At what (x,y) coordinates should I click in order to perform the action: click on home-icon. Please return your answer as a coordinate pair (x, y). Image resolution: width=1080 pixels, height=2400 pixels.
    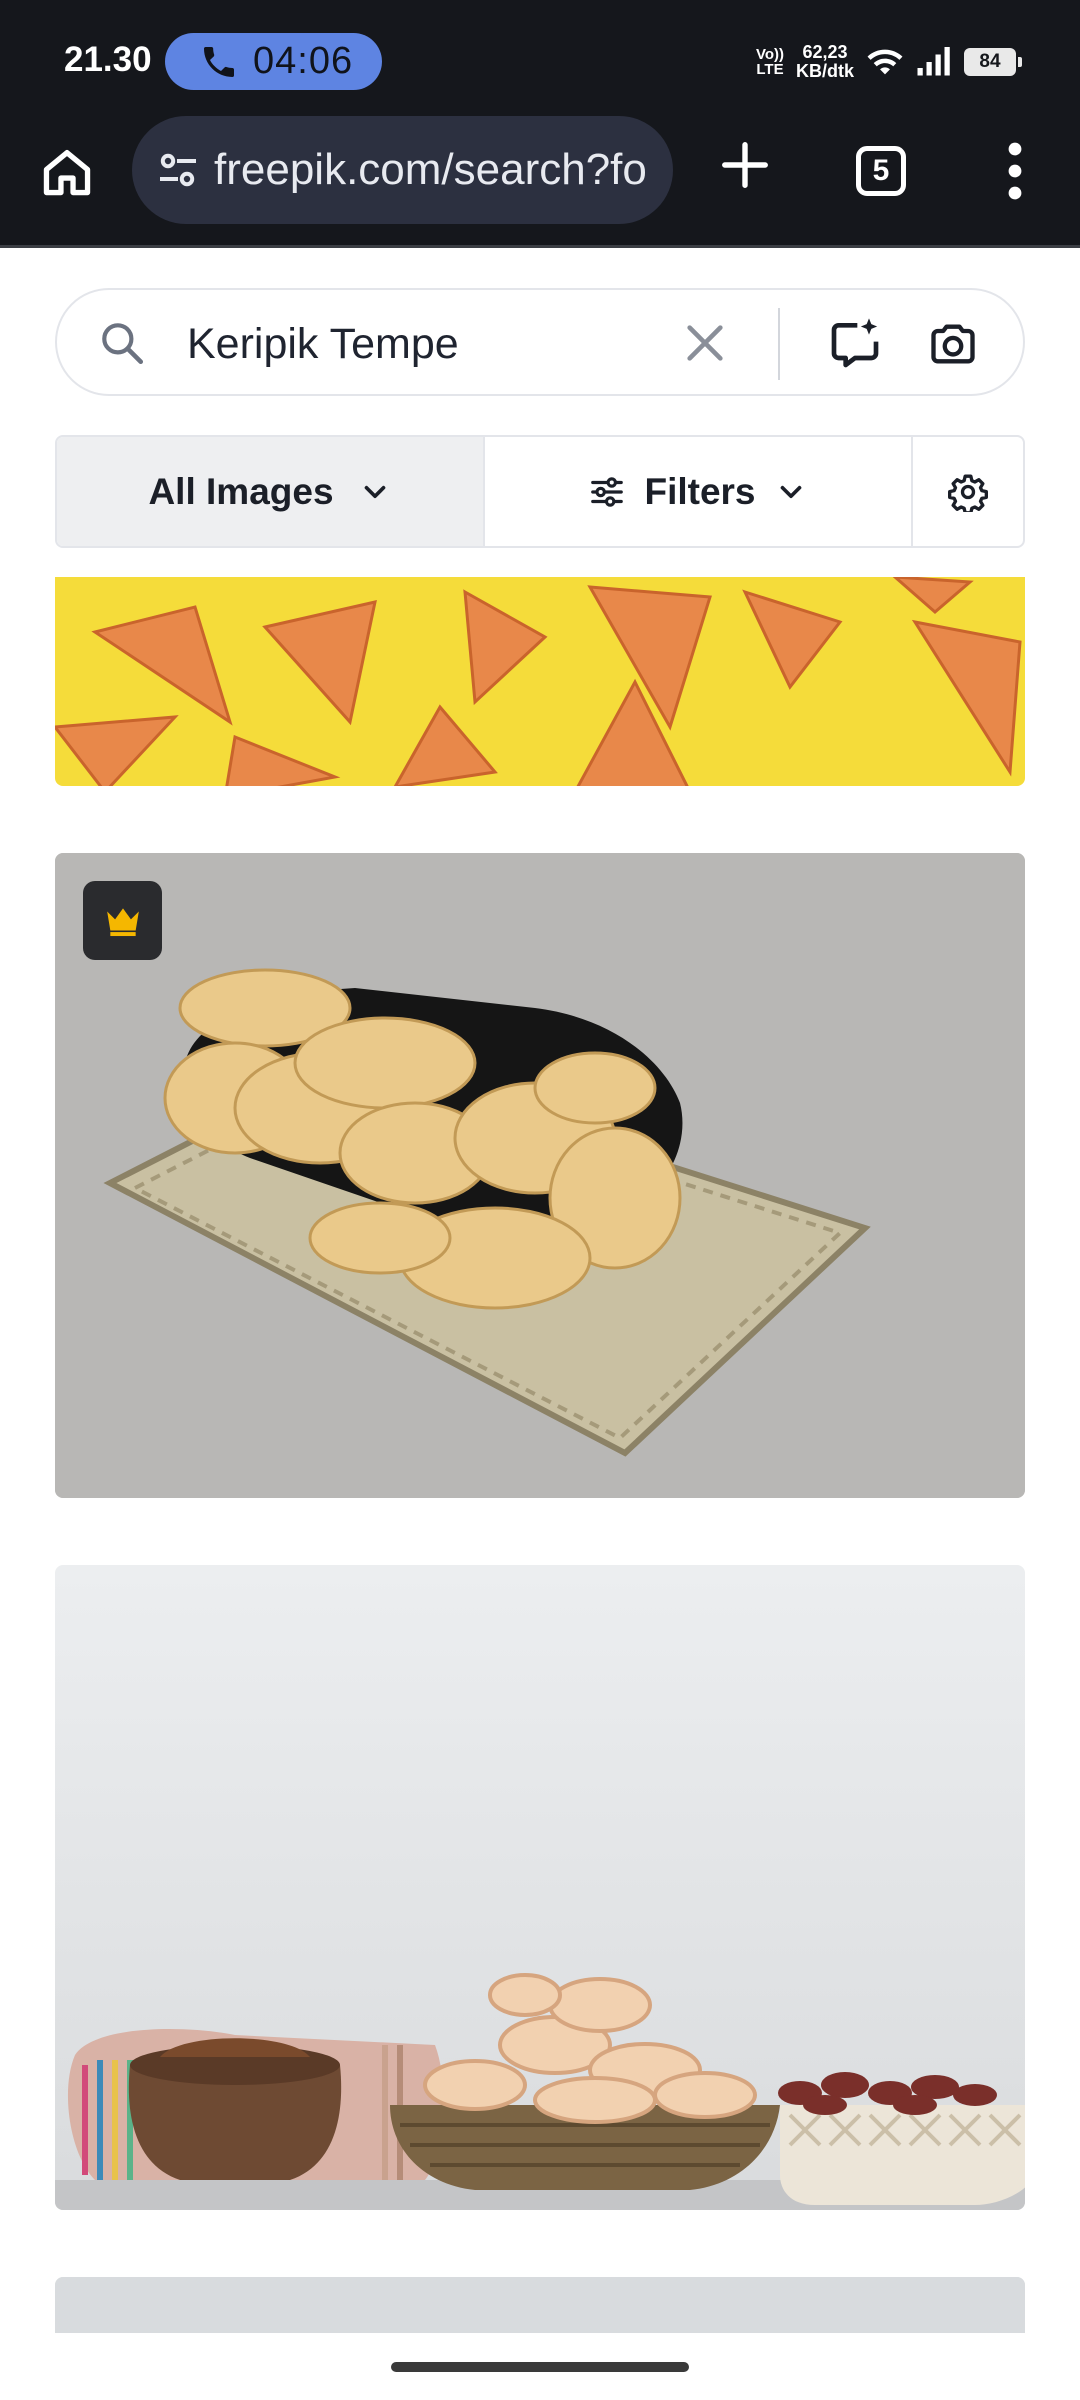
    Looking at the image, I should click on (67, 172).